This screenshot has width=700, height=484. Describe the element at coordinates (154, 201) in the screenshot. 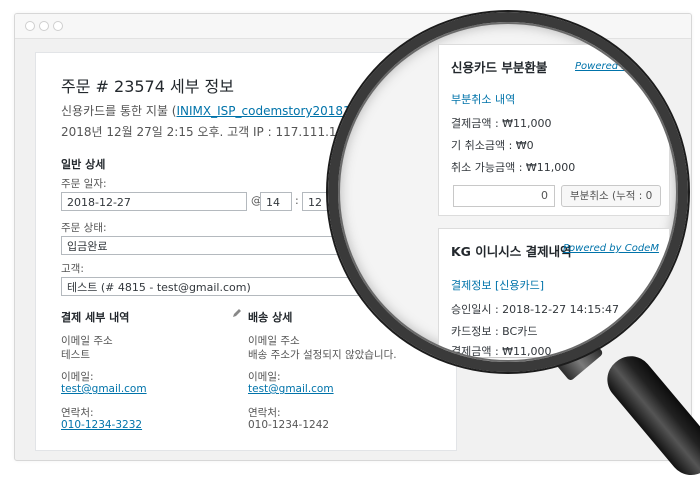

I see `order-date-input: 2018-12-27` at that location.